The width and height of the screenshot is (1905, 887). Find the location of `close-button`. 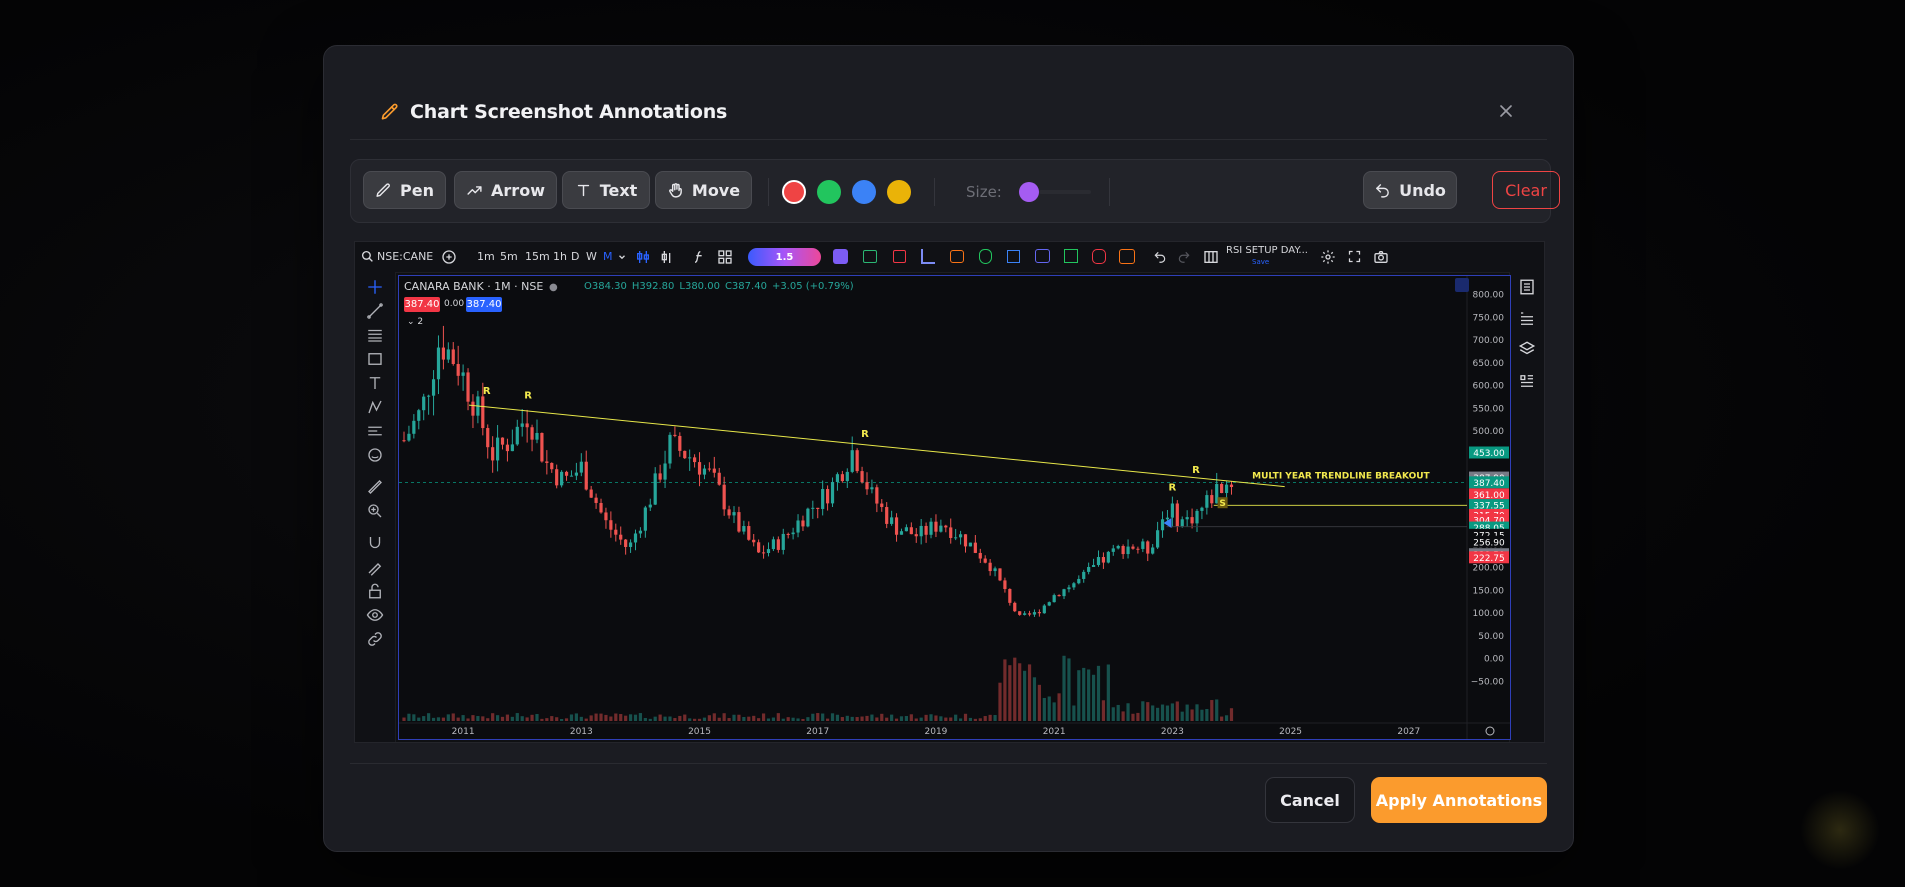

close-button is located at coordinates (1506, 111).